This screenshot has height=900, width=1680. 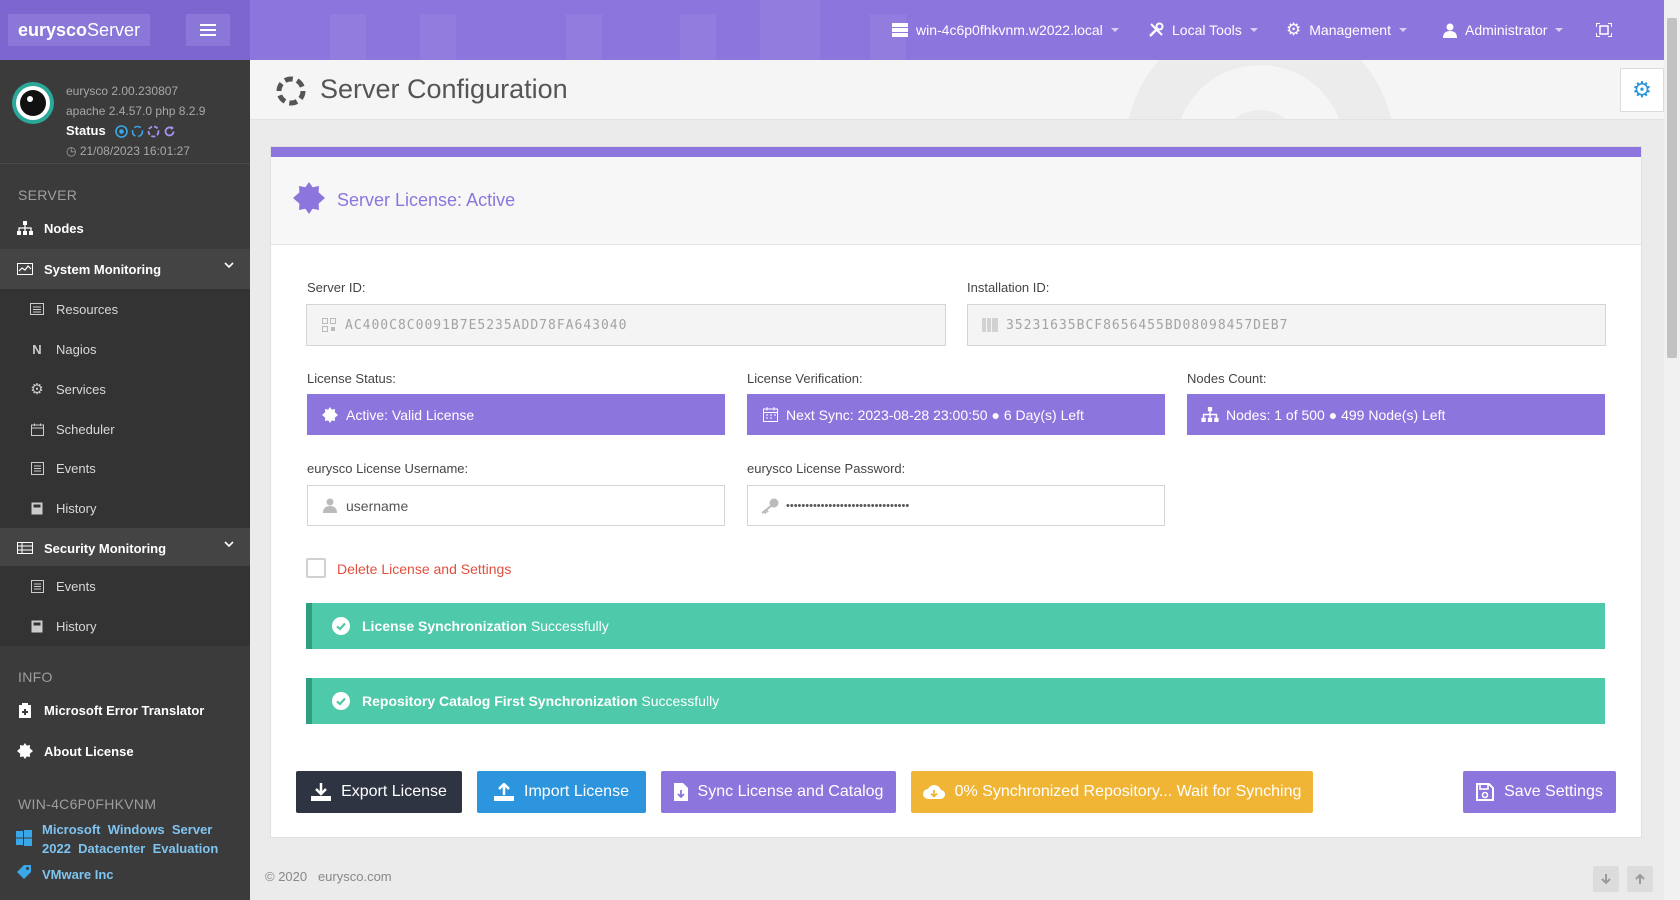 I want to click on scroll-up-button, so click(x=1640, y=879).